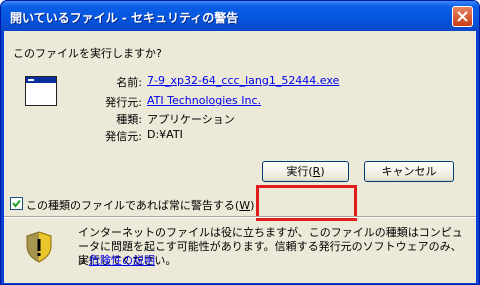  Describe the element at coordinates (39, 247) in the screenshot. I see `warning-shield-icon` at that location.